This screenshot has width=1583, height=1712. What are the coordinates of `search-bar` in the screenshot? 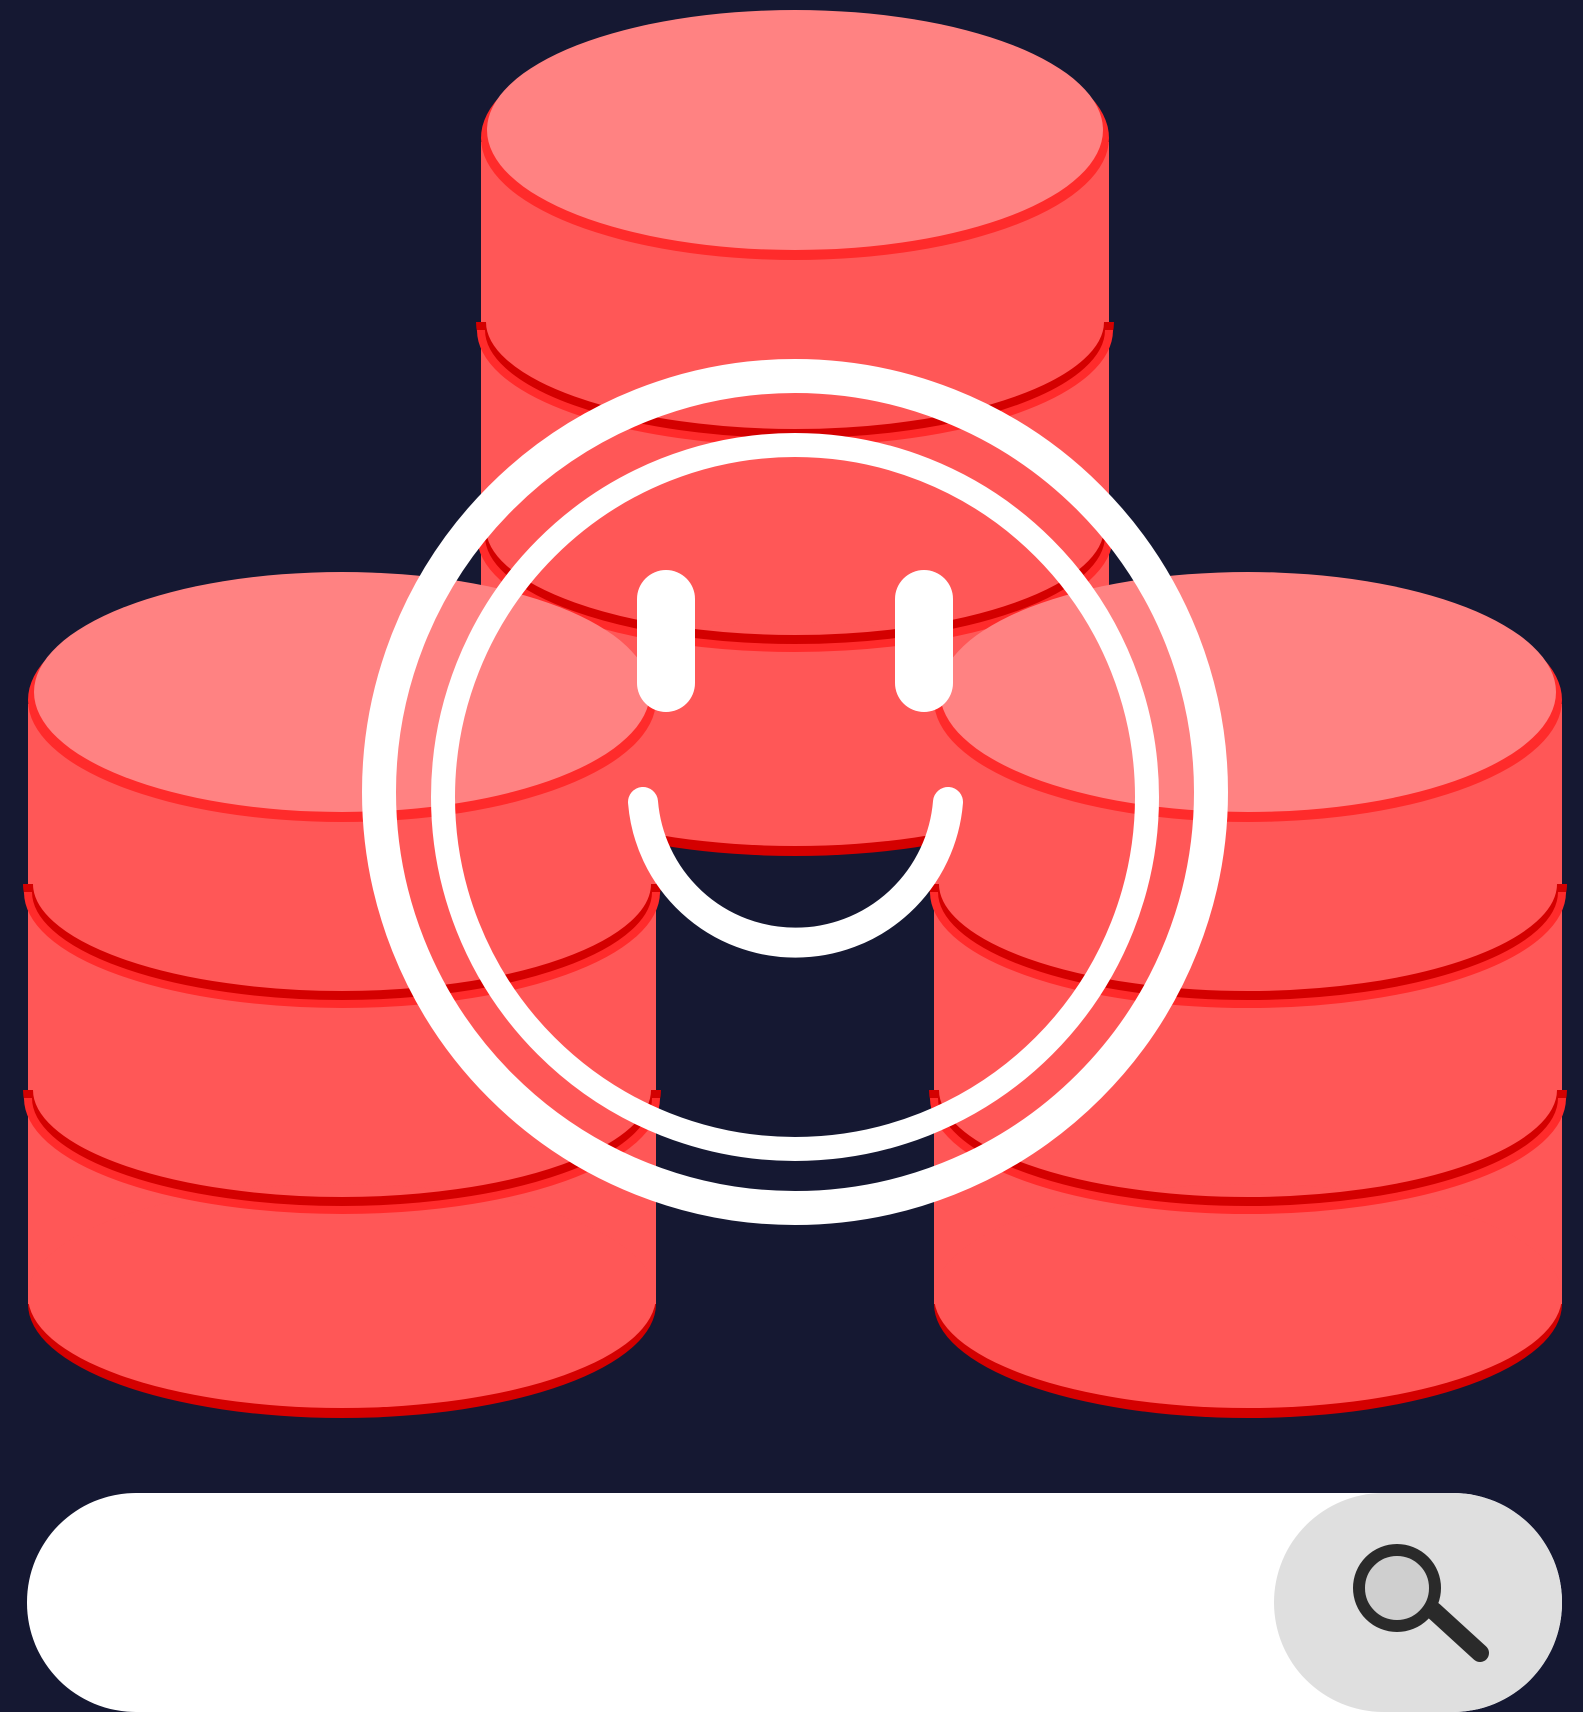 It's located at (794, 1602).